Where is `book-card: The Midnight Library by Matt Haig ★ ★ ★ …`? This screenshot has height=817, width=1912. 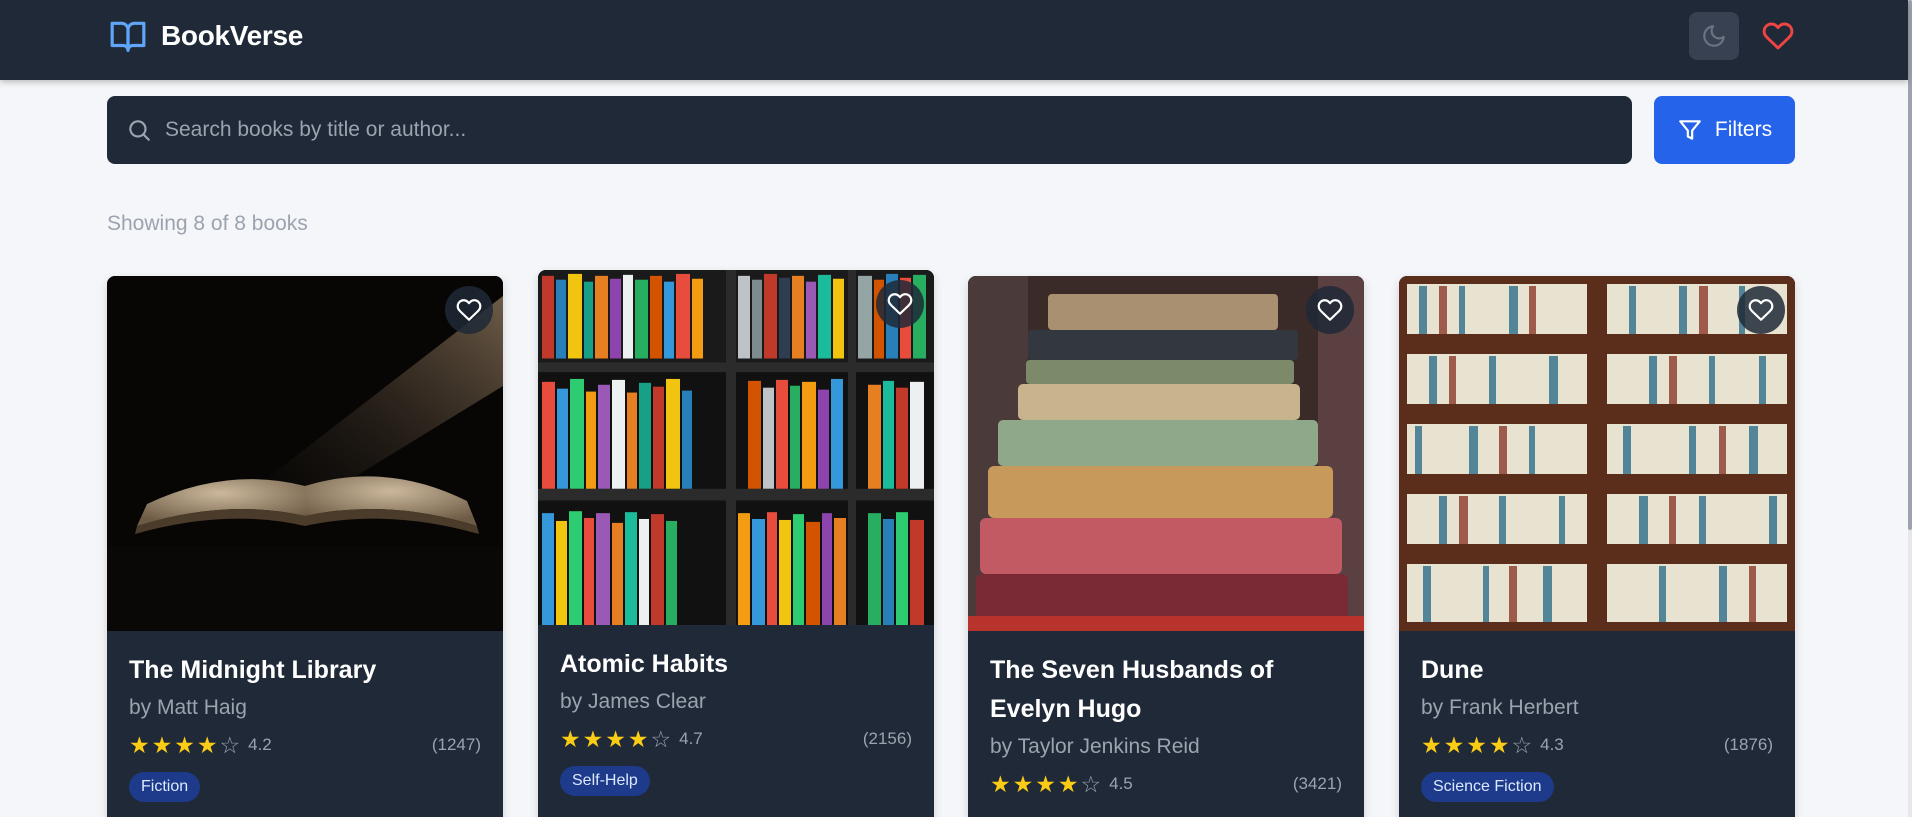 book-card: The Midnight Library by Matt Haig ★ ★ ★ … is located at coordinates (305, 546).